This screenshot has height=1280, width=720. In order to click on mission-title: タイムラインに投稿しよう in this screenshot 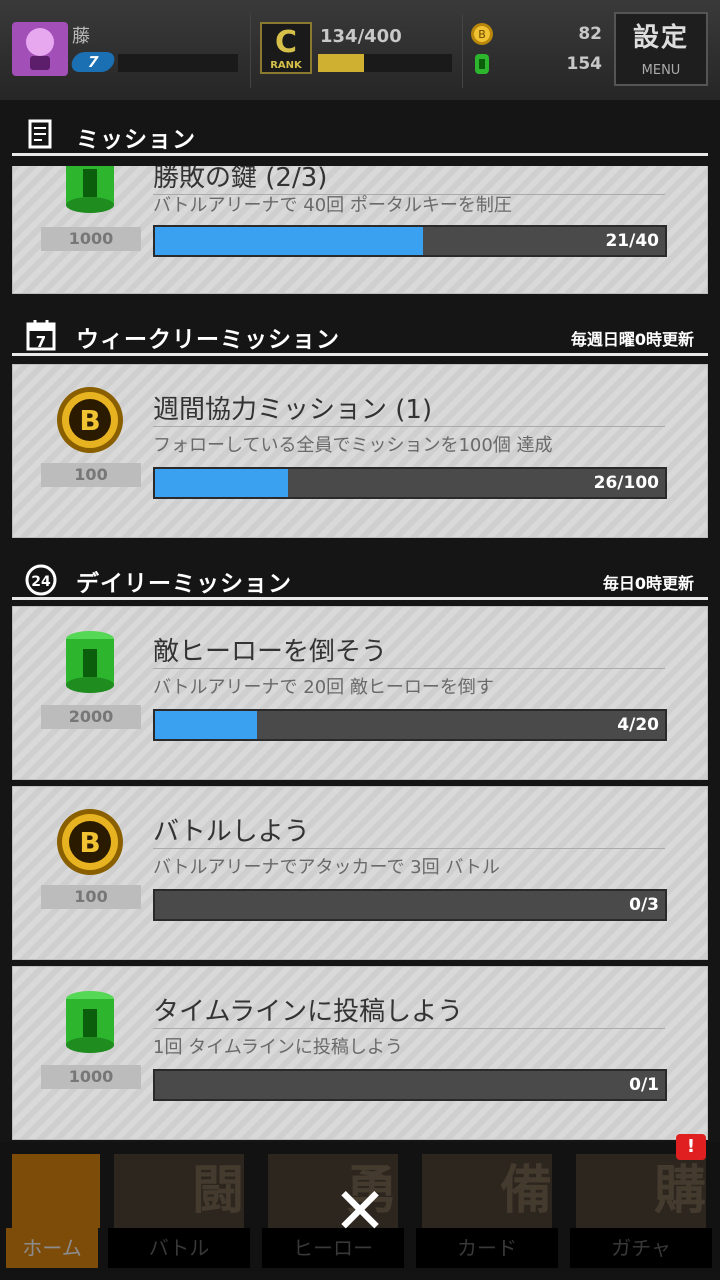, I will do `click(409, 1010)`.